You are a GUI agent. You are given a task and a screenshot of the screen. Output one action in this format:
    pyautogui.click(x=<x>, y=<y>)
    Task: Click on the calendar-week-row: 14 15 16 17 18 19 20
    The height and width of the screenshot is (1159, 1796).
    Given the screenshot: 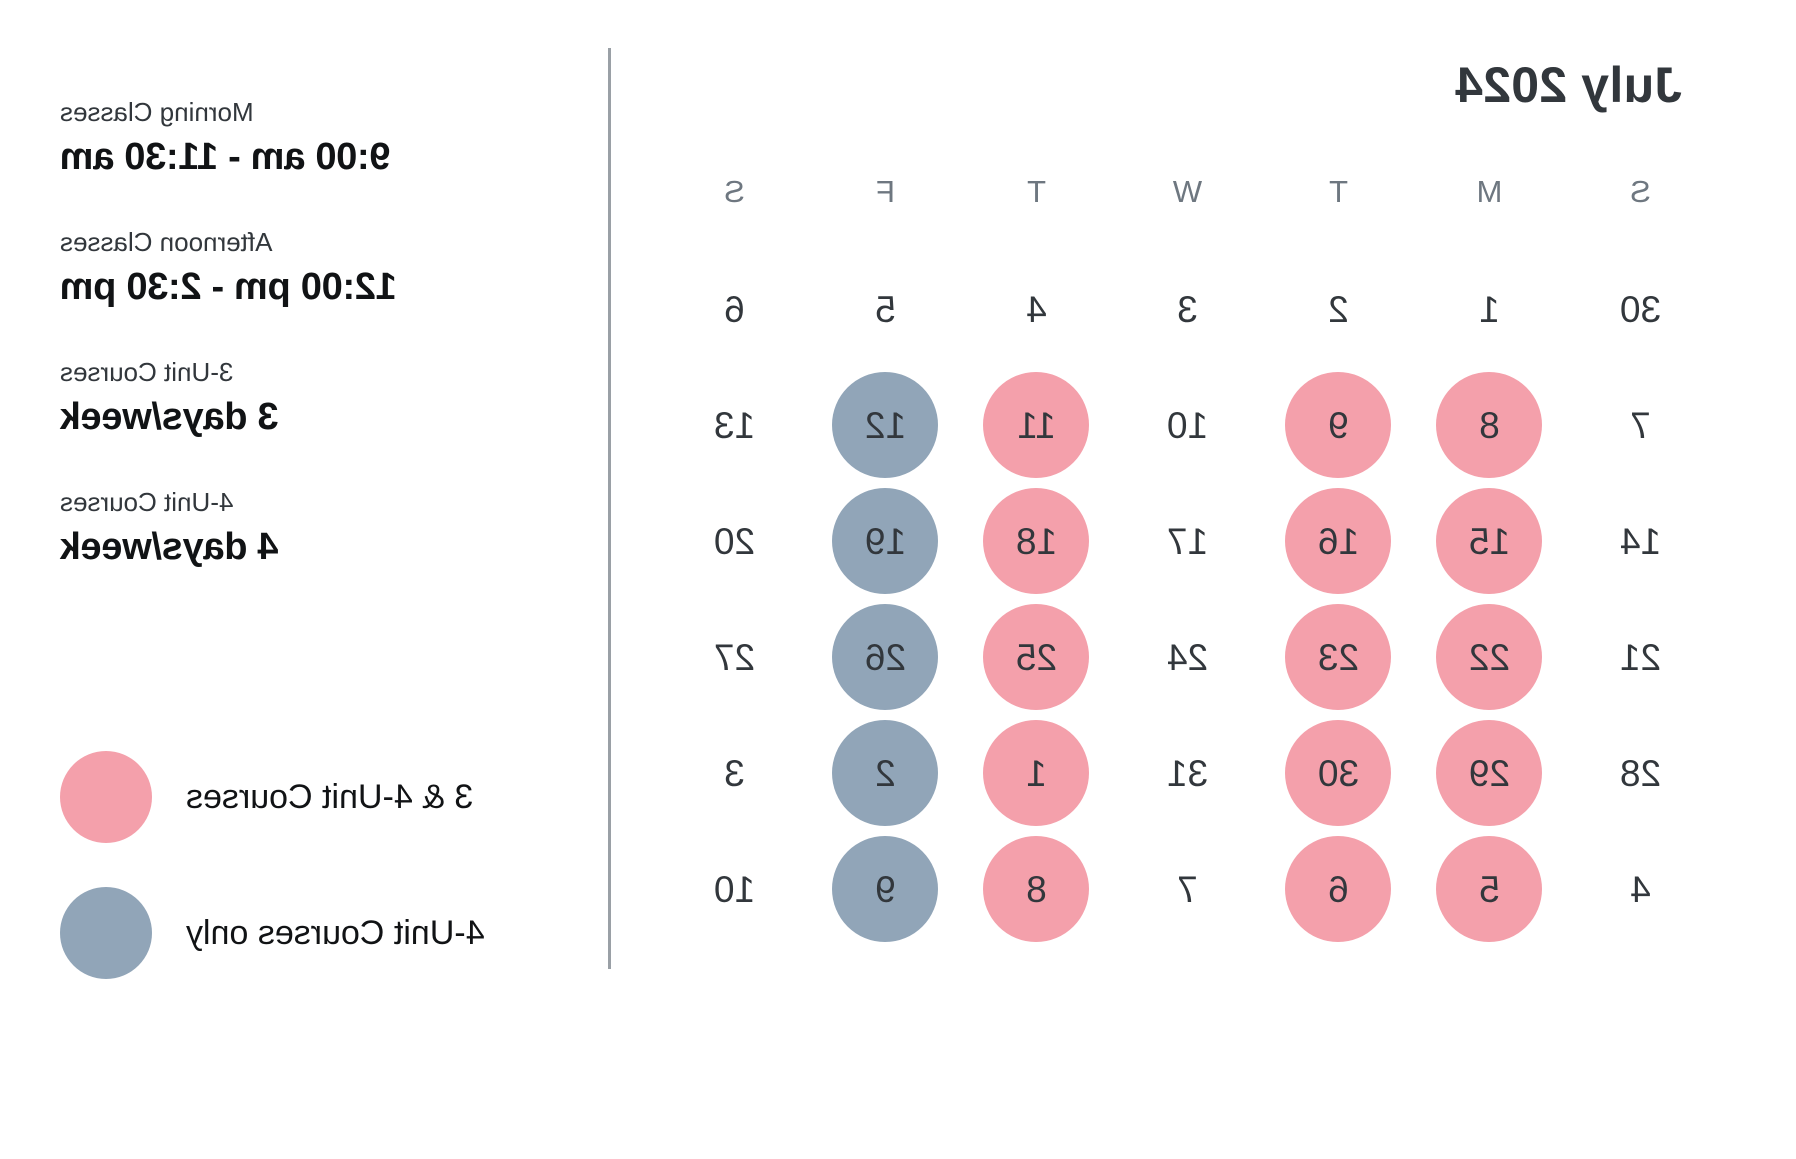 What is the action you would take?
    pyautogui.click(x=1187, y=541)
    